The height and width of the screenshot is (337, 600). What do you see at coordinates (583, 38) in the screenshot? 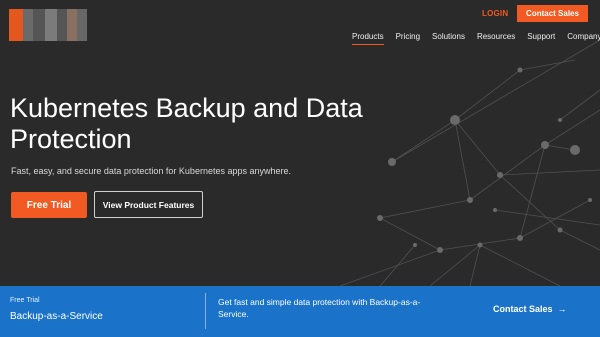
I see `nav-item-company: Company` at bounding box center [583, 38].